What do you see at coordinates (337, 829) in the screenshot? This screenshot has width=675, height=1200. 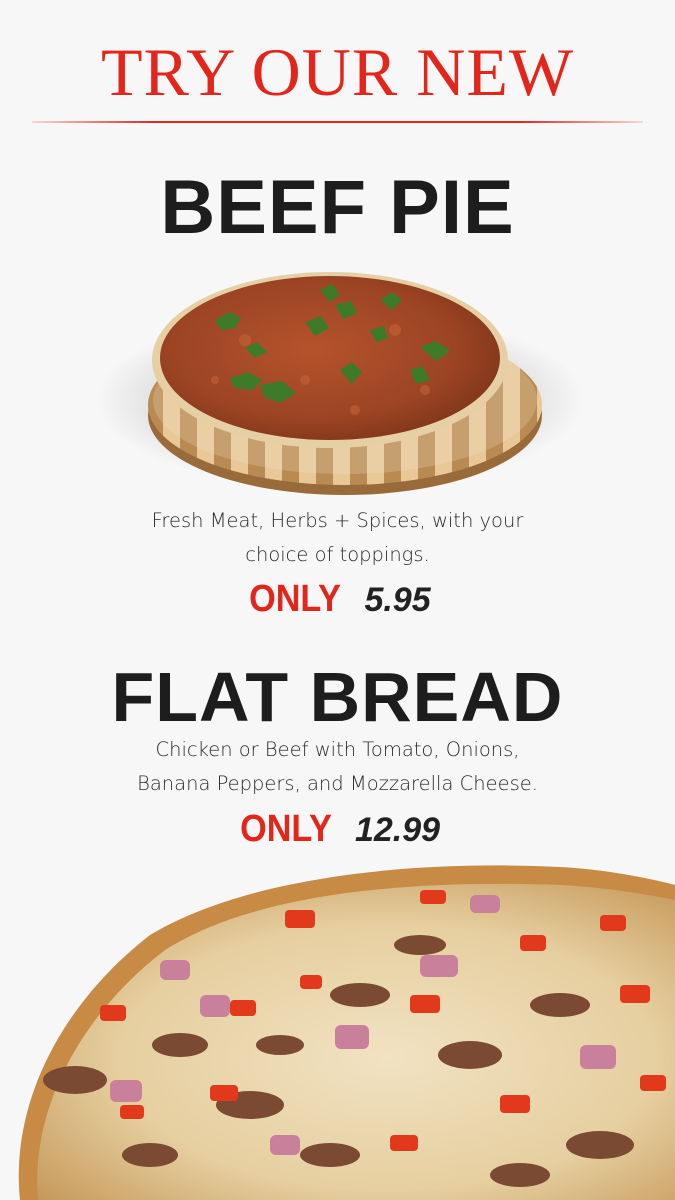 I see `flat-bread-price: ONLY 12.99` at bounding box center [337, 829].